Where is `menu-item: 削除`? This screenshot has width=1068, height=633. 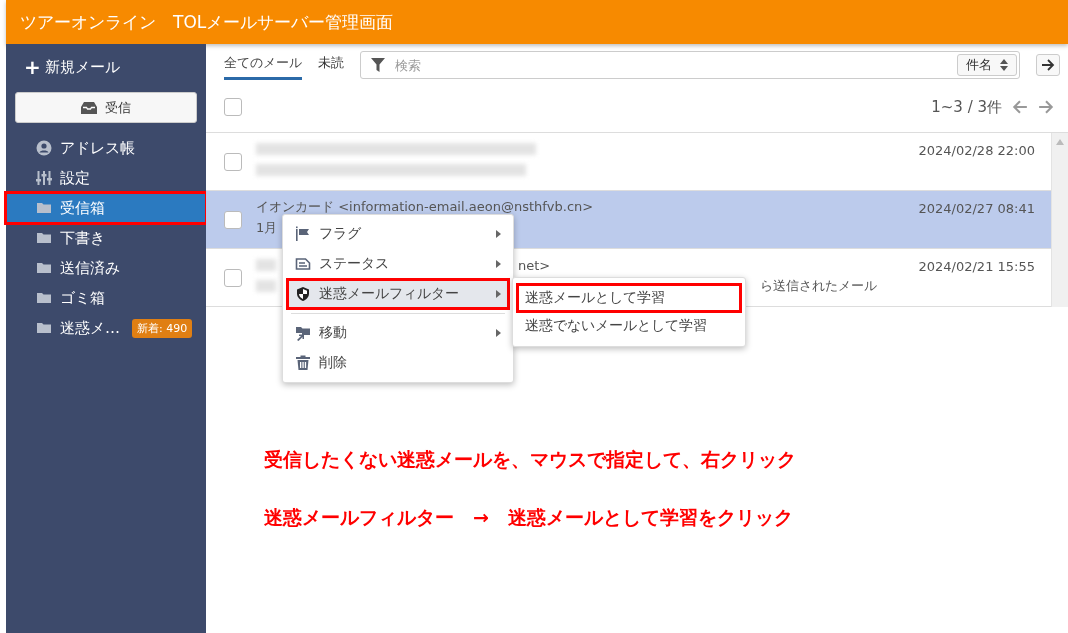 menu-item: 削除 is located at coordinates (398, 363).